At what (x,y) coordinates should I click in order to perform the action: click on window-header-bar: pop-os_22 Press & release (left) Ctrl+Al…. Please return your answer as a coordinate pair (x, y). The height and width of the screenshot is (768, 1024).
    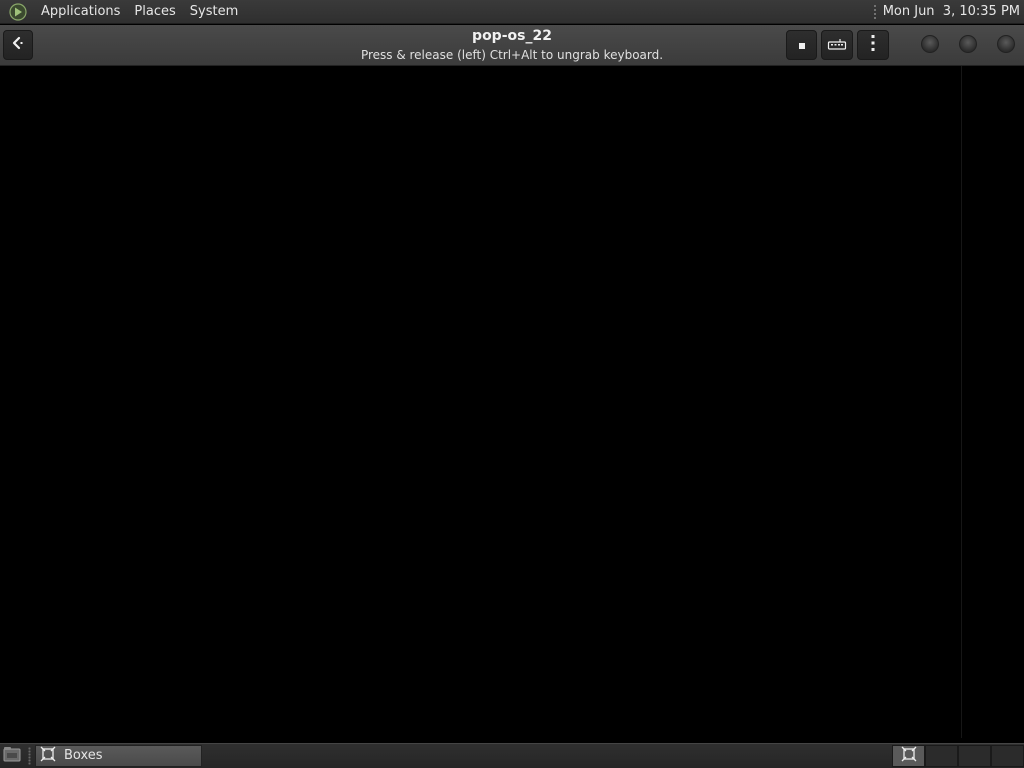
    Looking at the image, I should click on (512, 45).